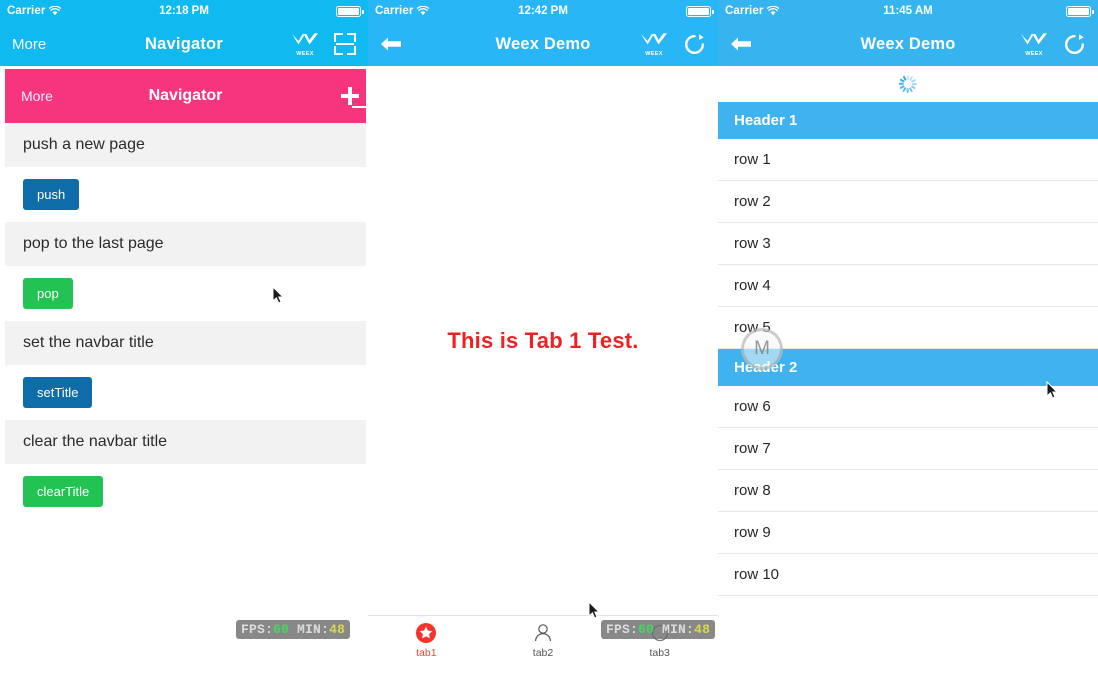 The height and width of the screenshot is (686, 1098). Describe the element at coordinates (543, 633) in the screenshot. I see `user-outline-icon` at that location.